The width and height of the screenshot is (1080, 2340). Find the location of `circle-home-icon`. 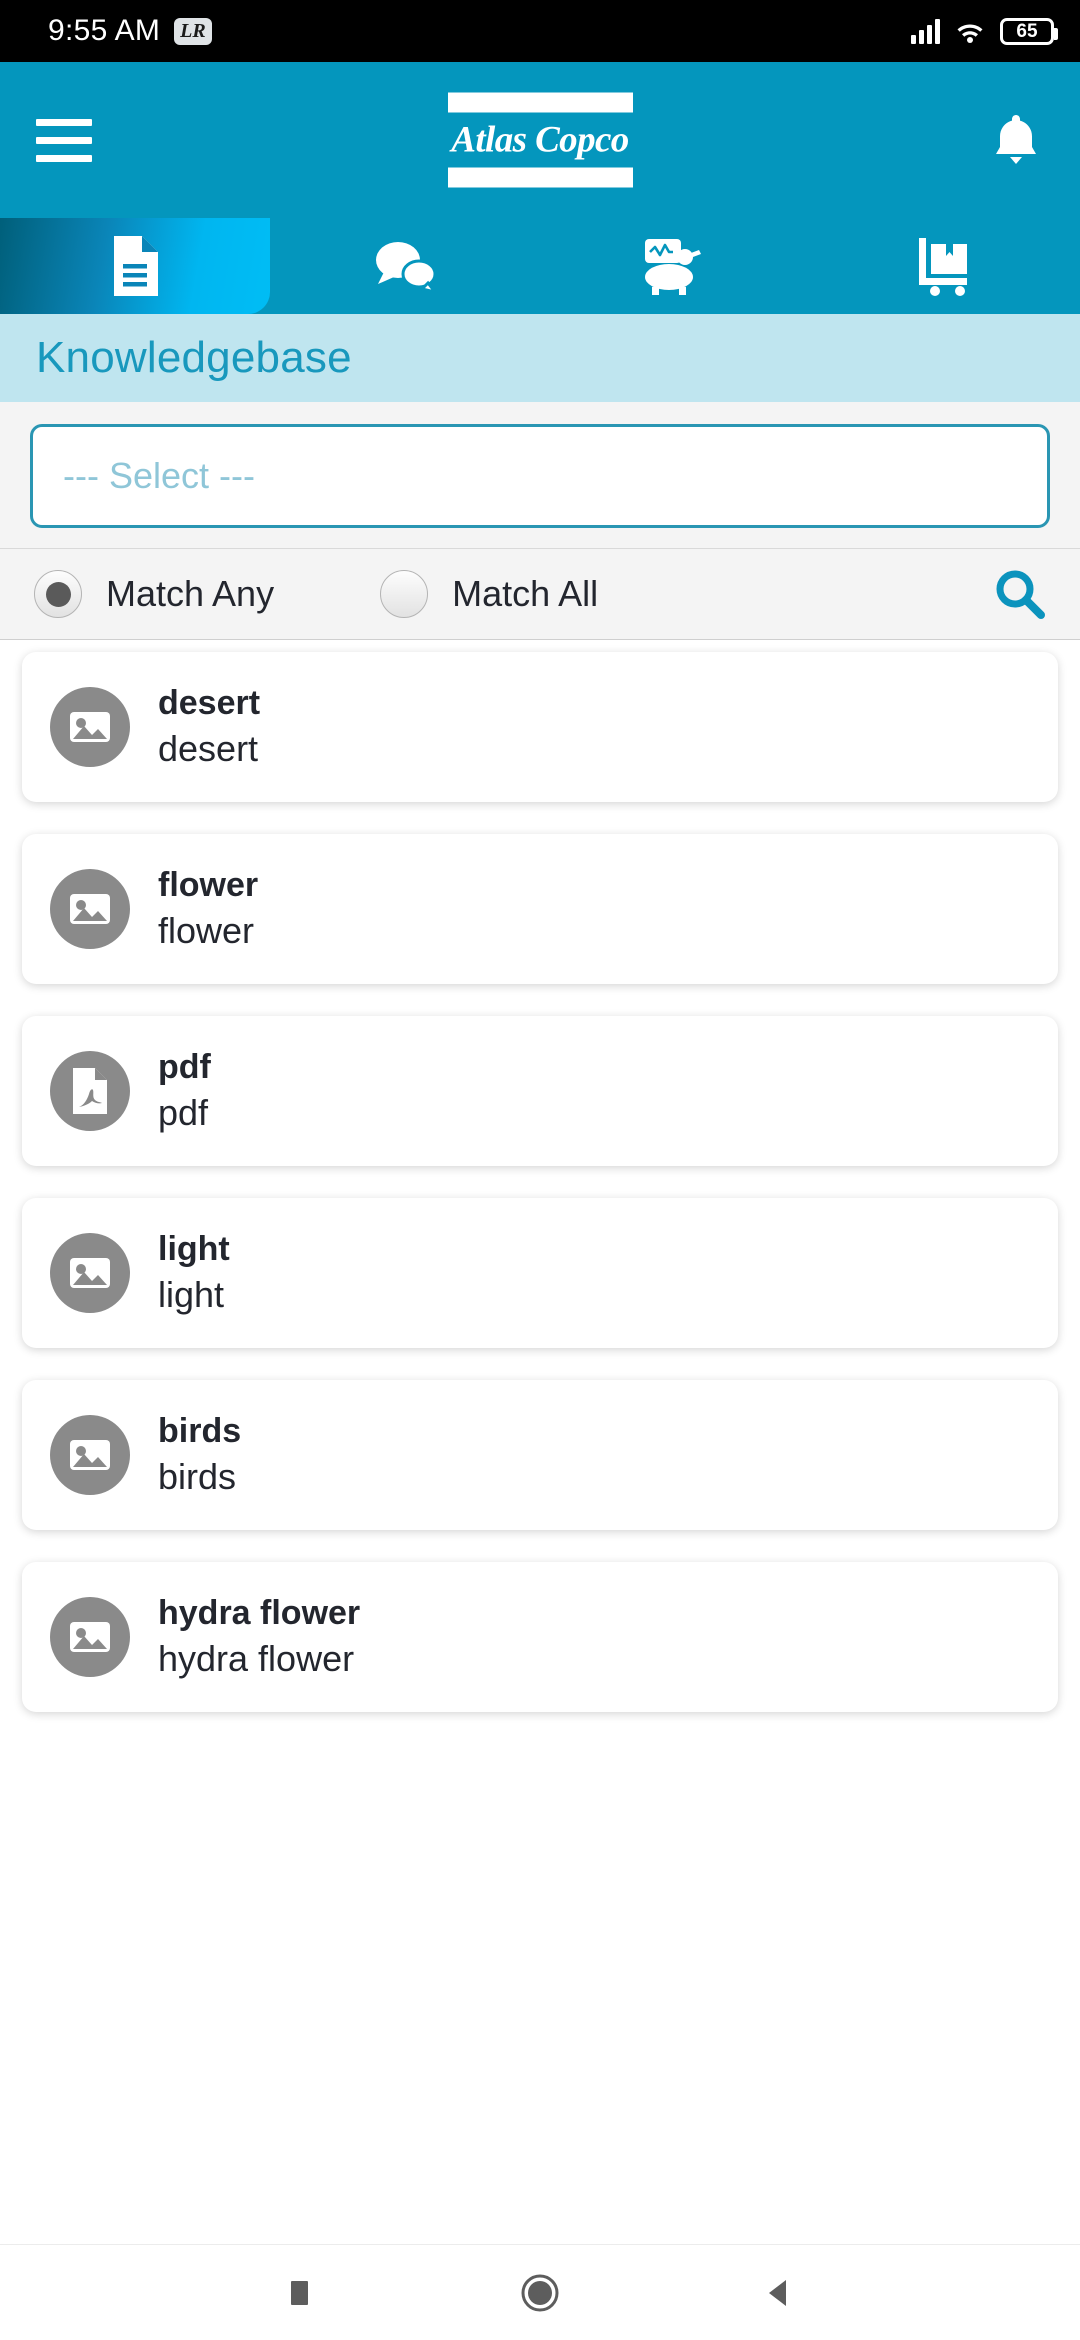

circle-home-icon is located at coordinates (540, 2292).